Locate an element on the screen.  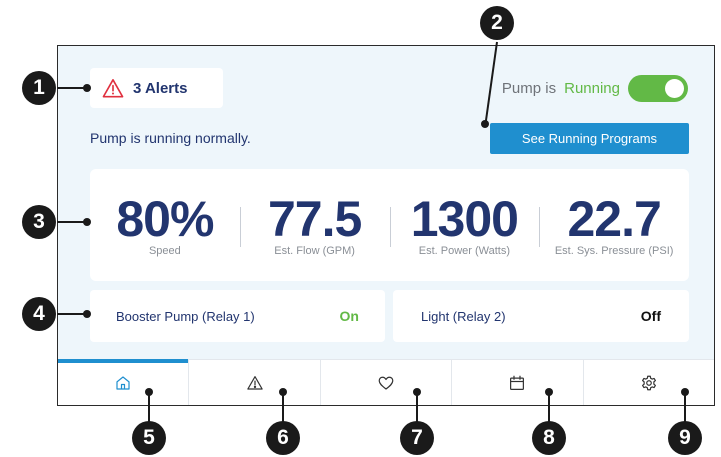
nav-home is located at coordinates (124, 382).